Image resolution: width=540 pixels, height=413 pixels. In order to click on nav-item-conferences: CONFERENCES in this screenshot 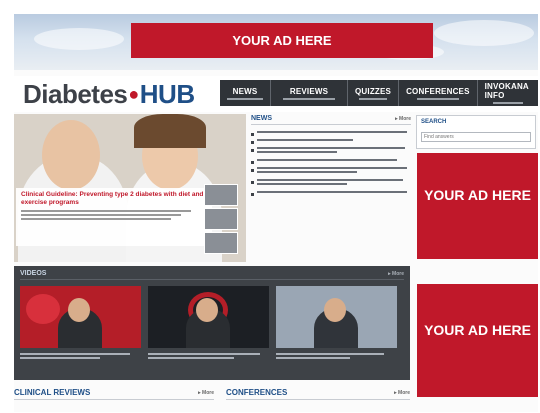, I will do `click(438, 93)`.